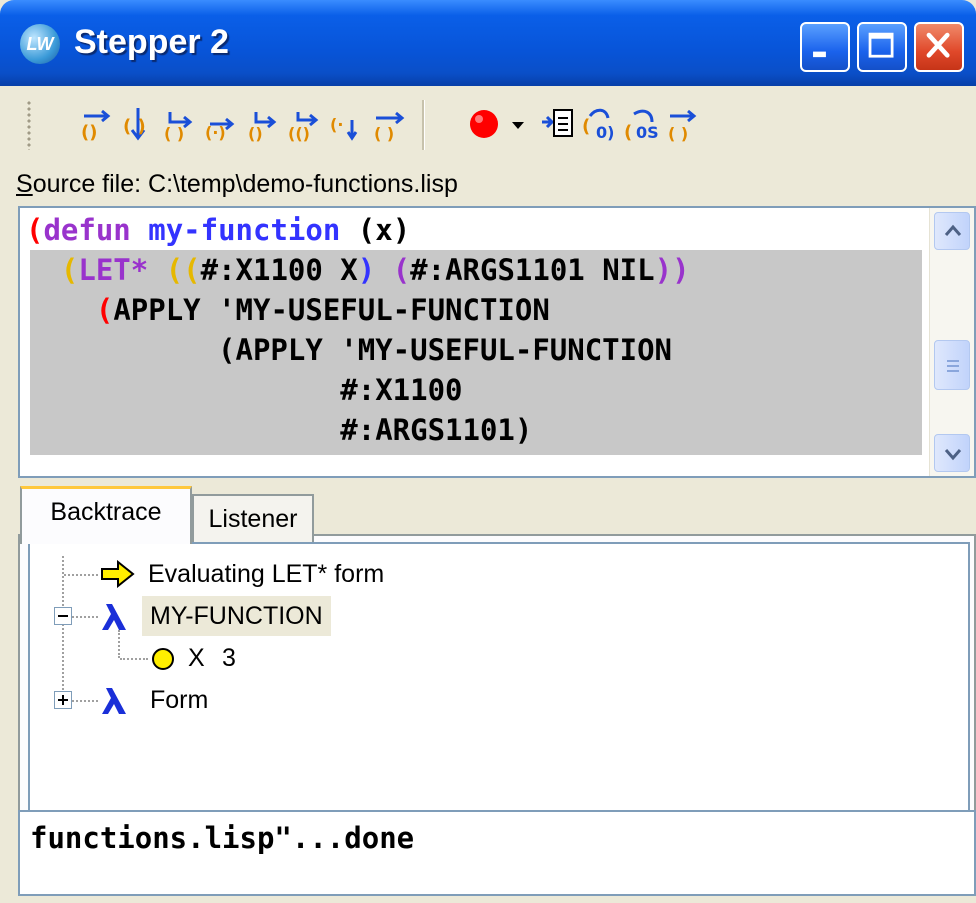 The width and height of the screenshot is (976, 903). Describe the element at coordinates (647, 132) in the screenshot. I see `svg-text: 0S` at that location.